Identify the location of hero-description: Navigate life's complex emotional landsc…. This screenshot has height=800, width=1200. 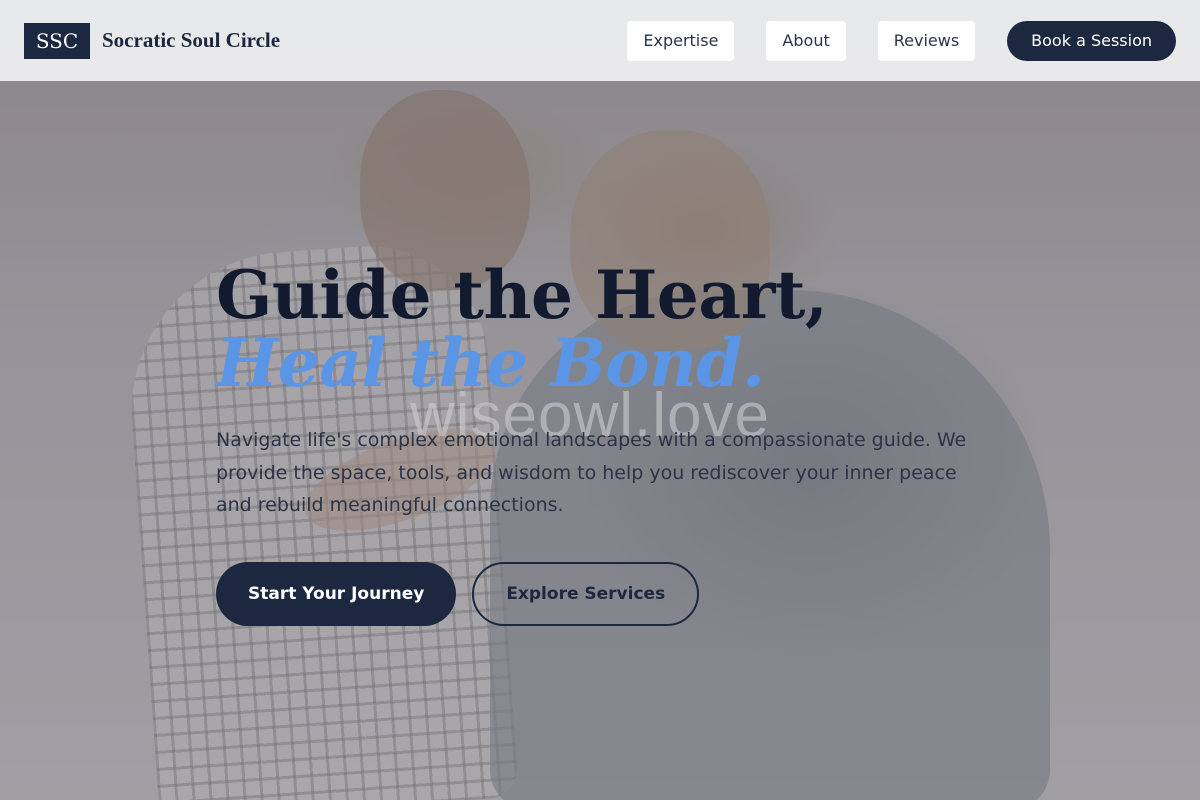
(591, 472).